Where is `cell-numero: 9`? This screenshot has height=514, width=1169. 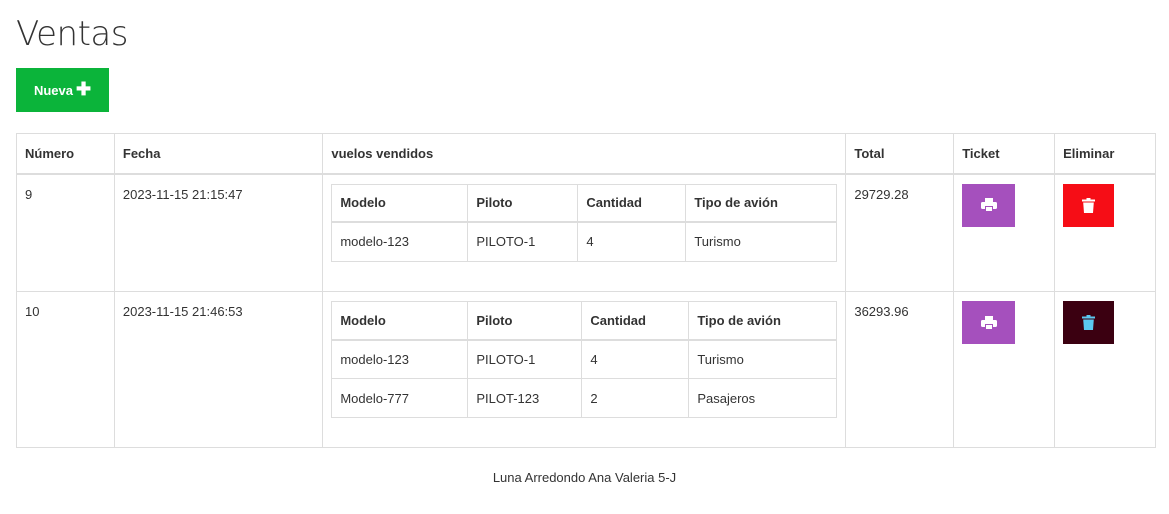
cell-numero: 9 is located at coordinates (65, 232).